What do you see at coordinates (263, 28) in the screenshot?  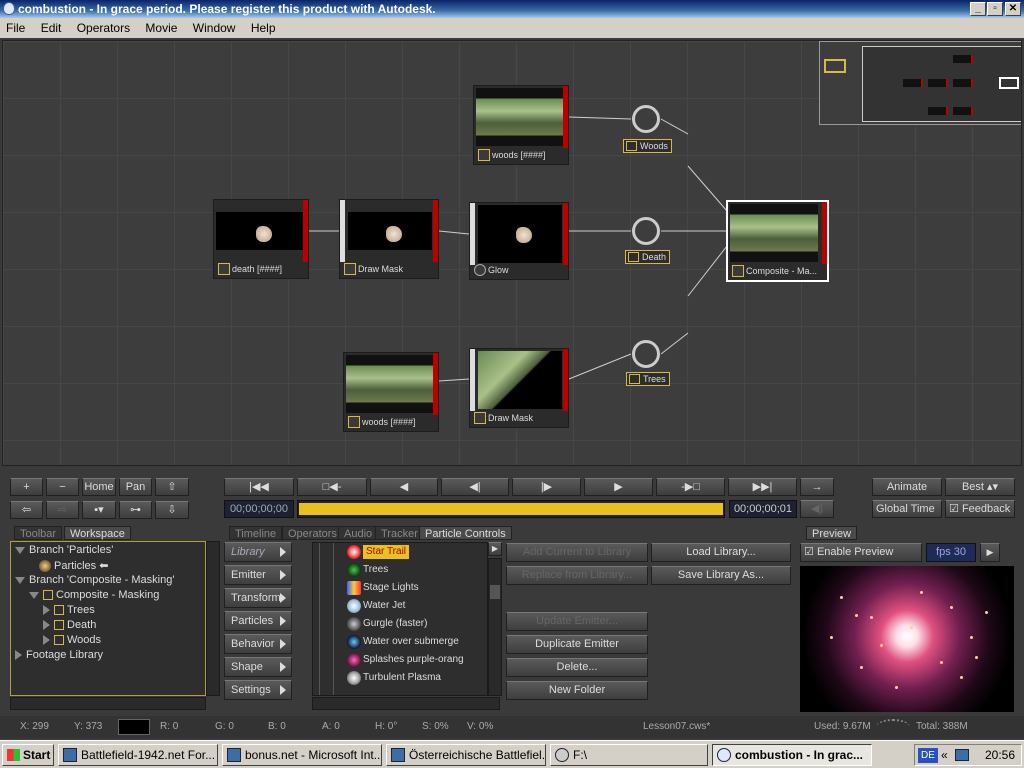 I see `menu-help: Help` at bounding box center [263, 28].